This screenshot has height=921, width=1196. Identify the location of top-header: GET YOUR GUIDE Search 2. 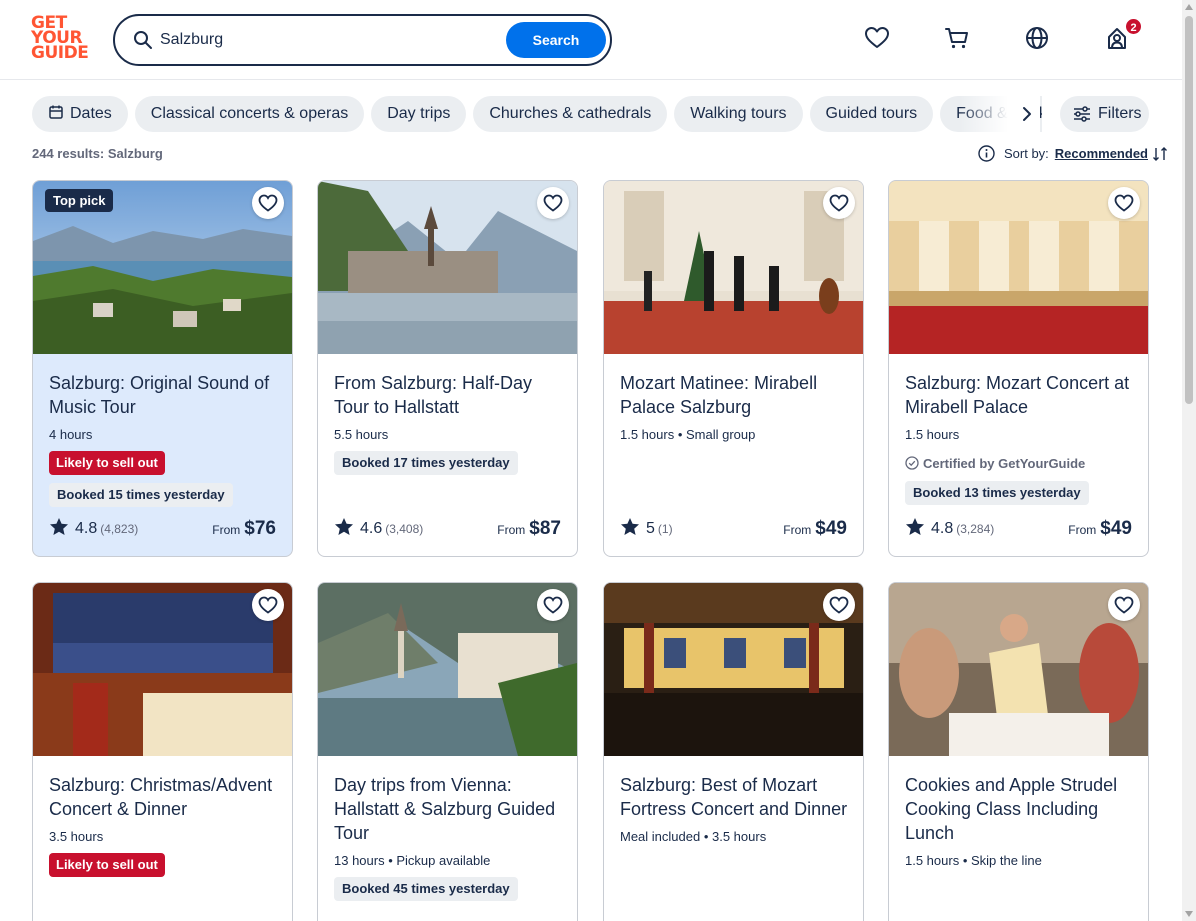
(591, 40).